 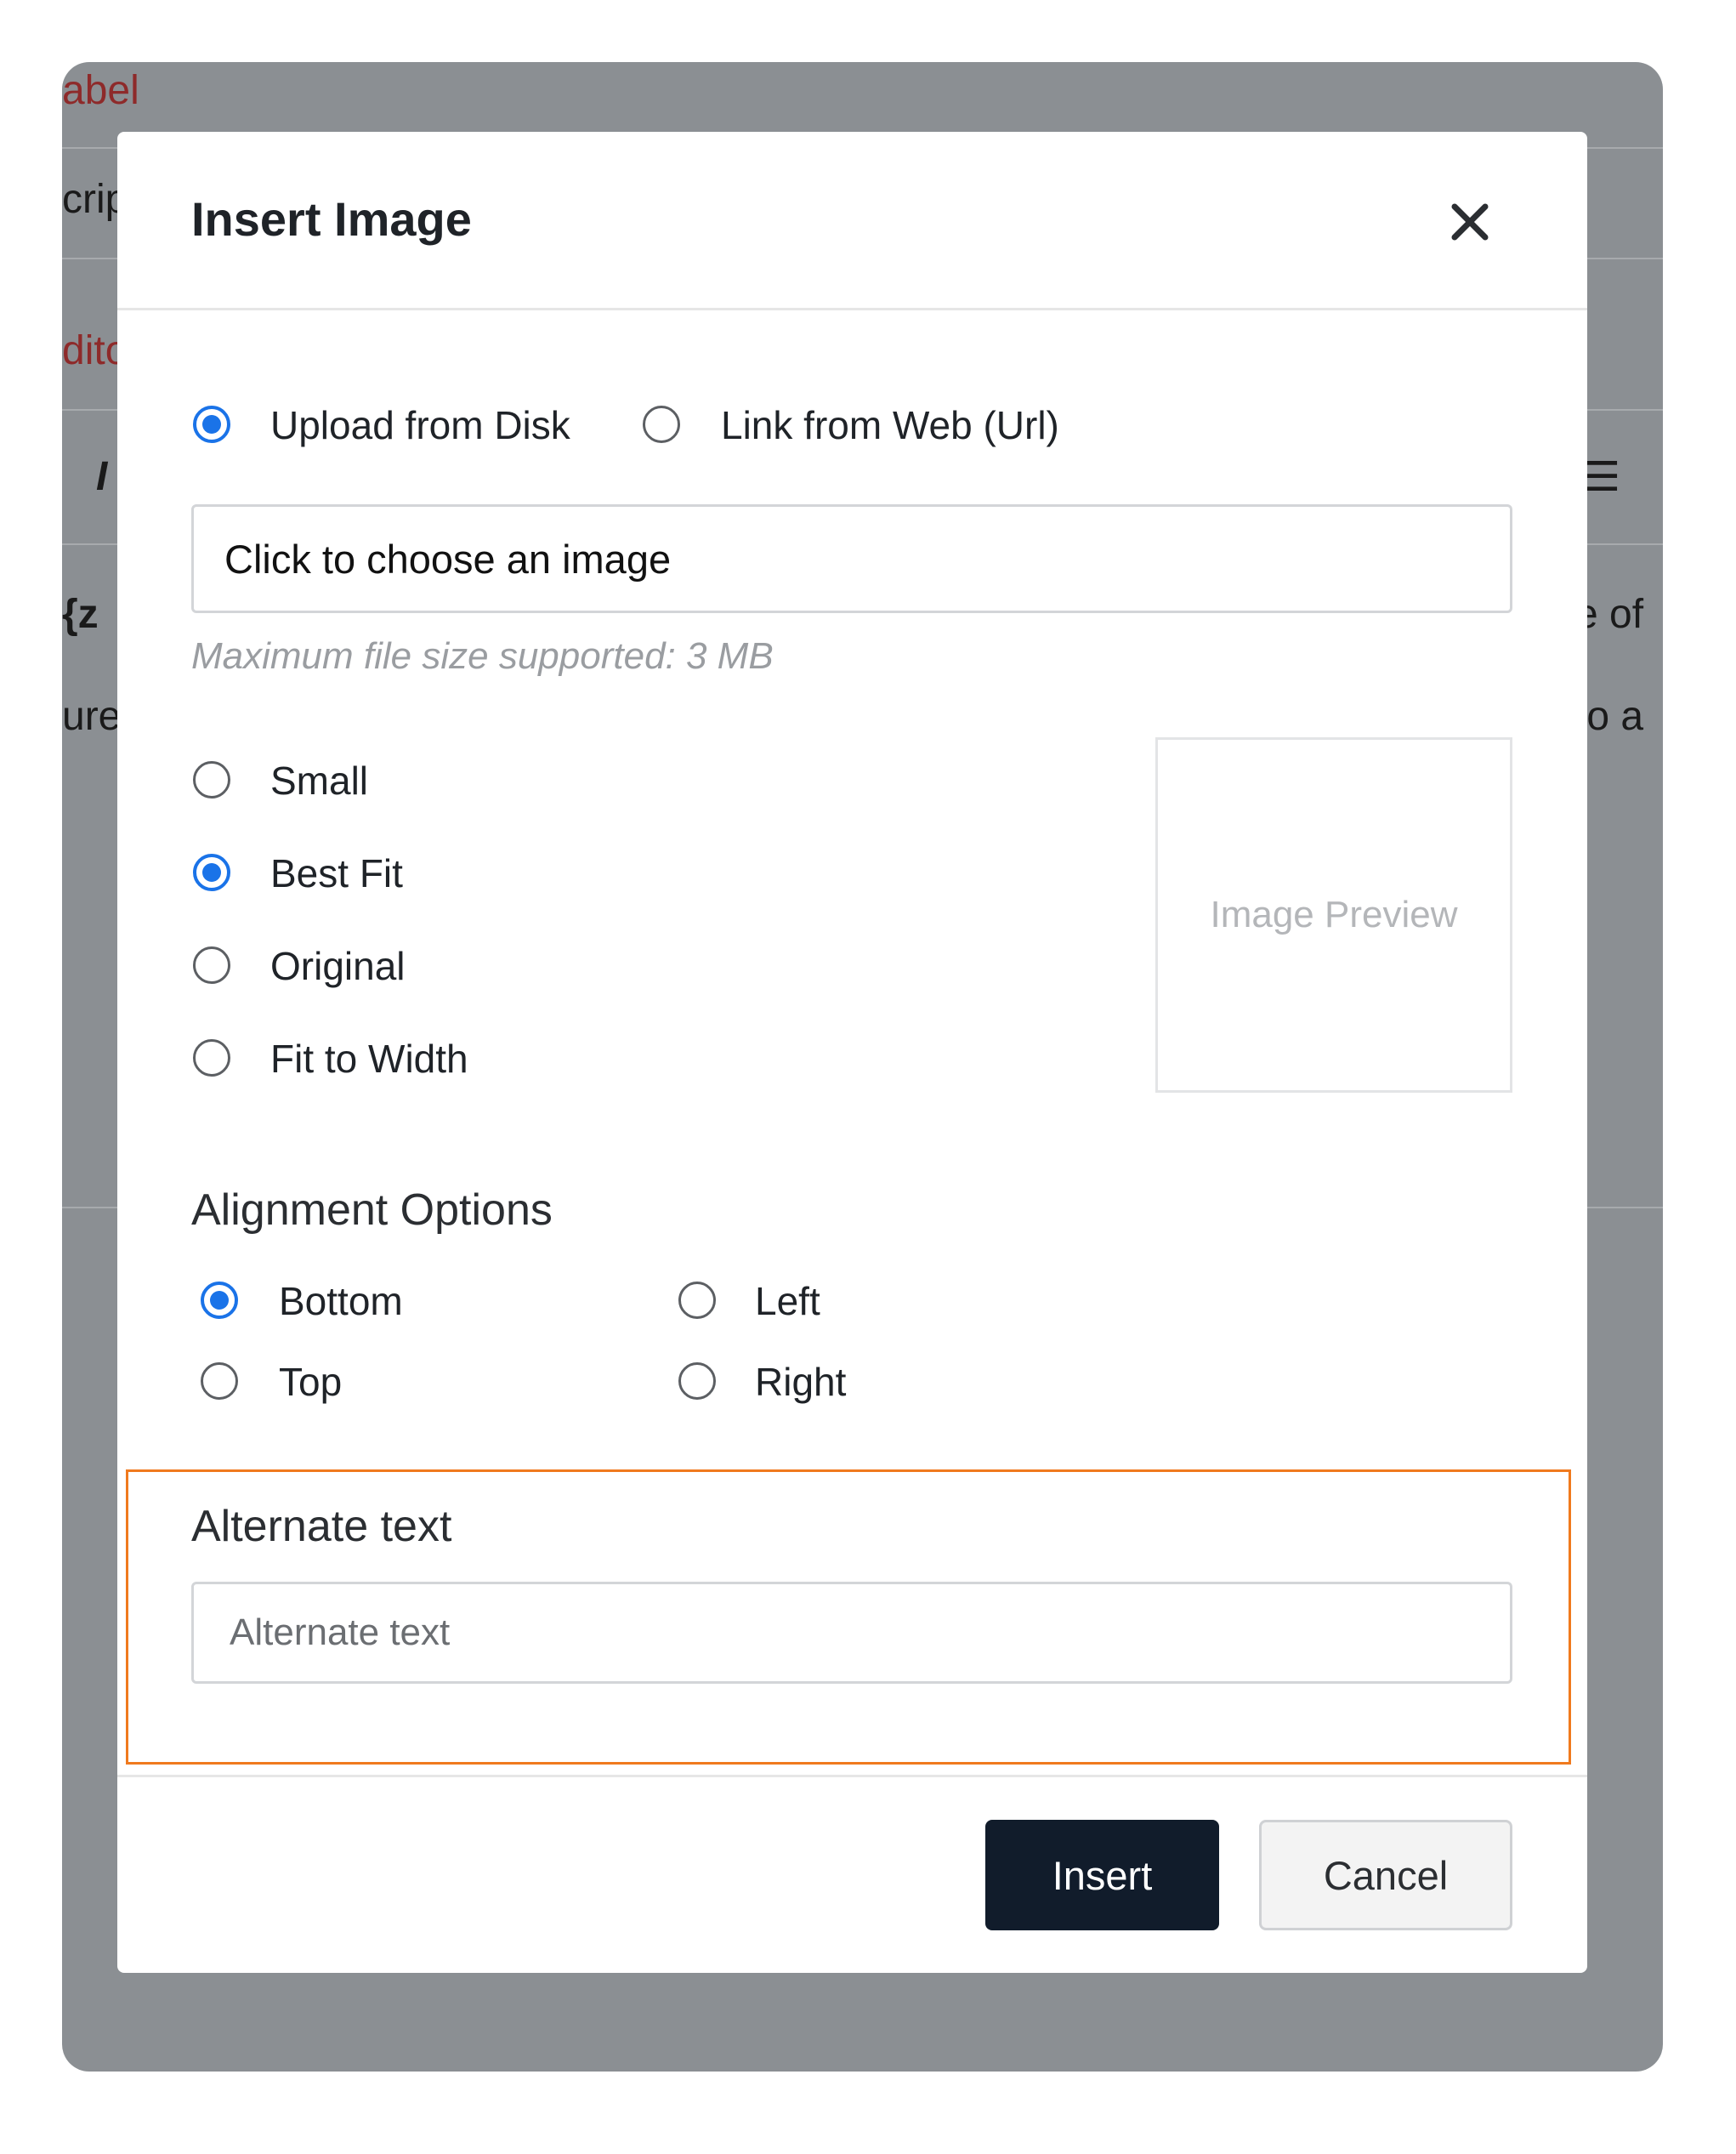 I want to click on image-preview: Image Preview, so click(x=1333, y=915).